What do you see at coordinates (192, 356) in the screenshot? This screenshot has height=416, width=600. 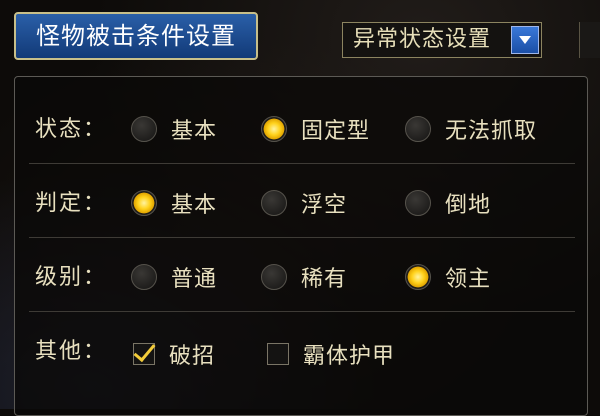 I see `option-label: 破招` at bounding box center [192, 356].